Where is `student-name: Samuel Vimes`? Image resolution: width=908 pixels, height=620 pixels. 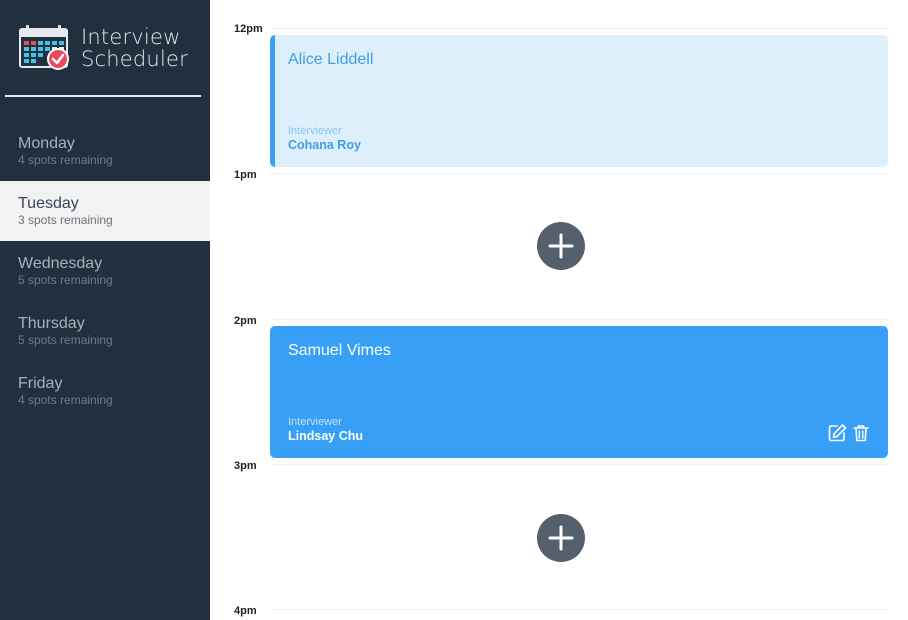 student-name: Samuel Vimes is located at coordinates (339, 350).